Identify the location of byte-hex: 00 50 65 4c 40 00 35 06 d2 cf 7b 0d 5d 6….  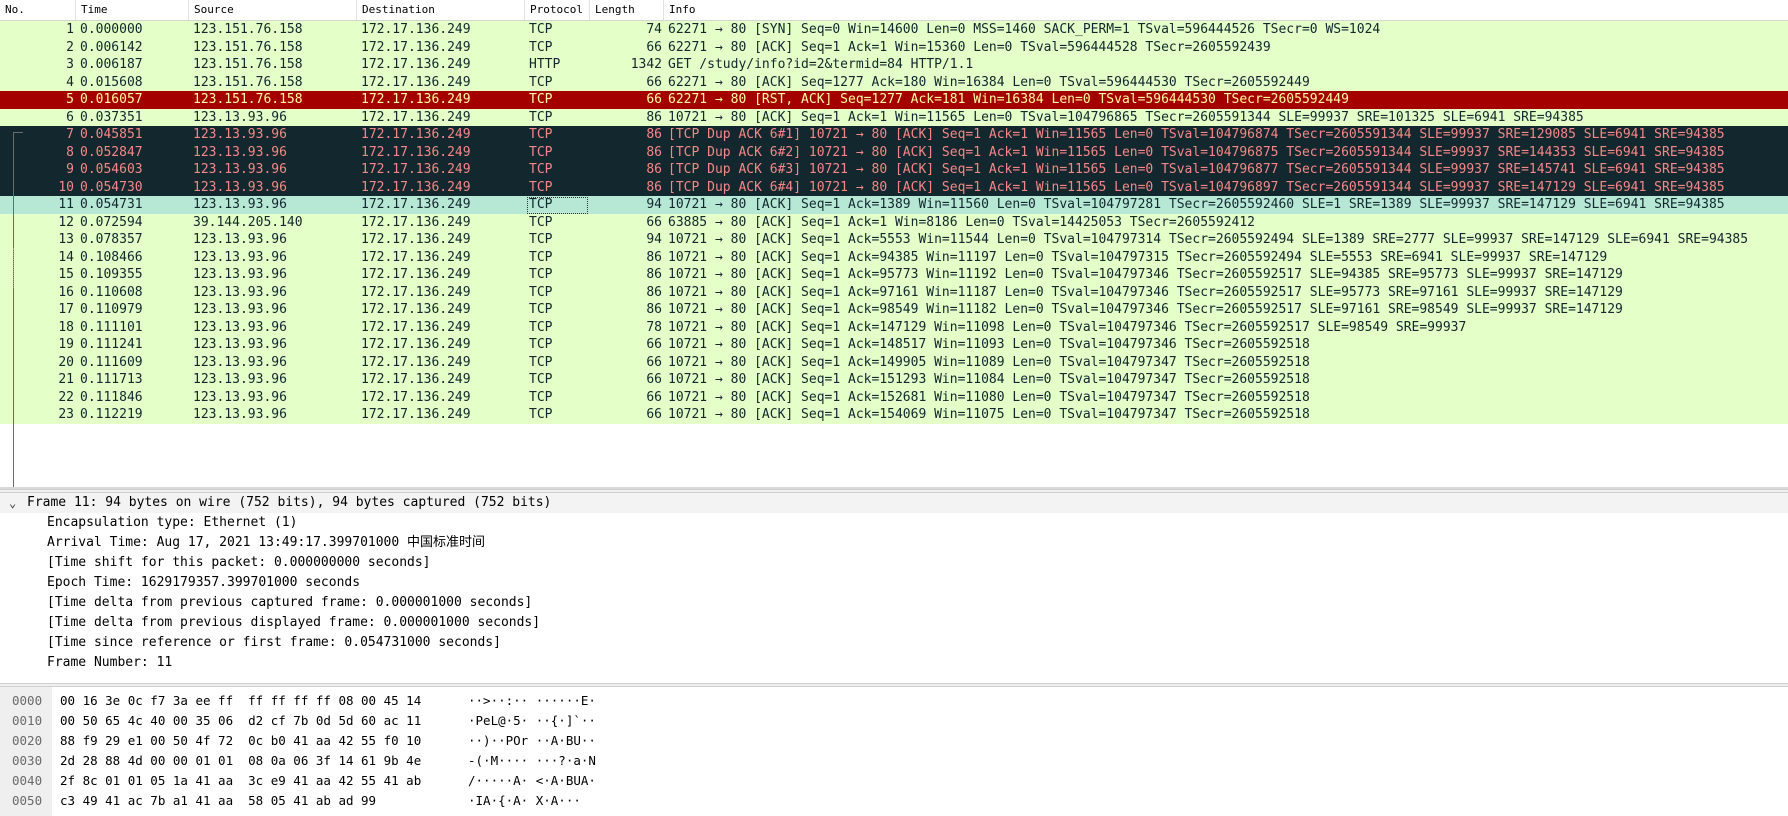
(240, 721).